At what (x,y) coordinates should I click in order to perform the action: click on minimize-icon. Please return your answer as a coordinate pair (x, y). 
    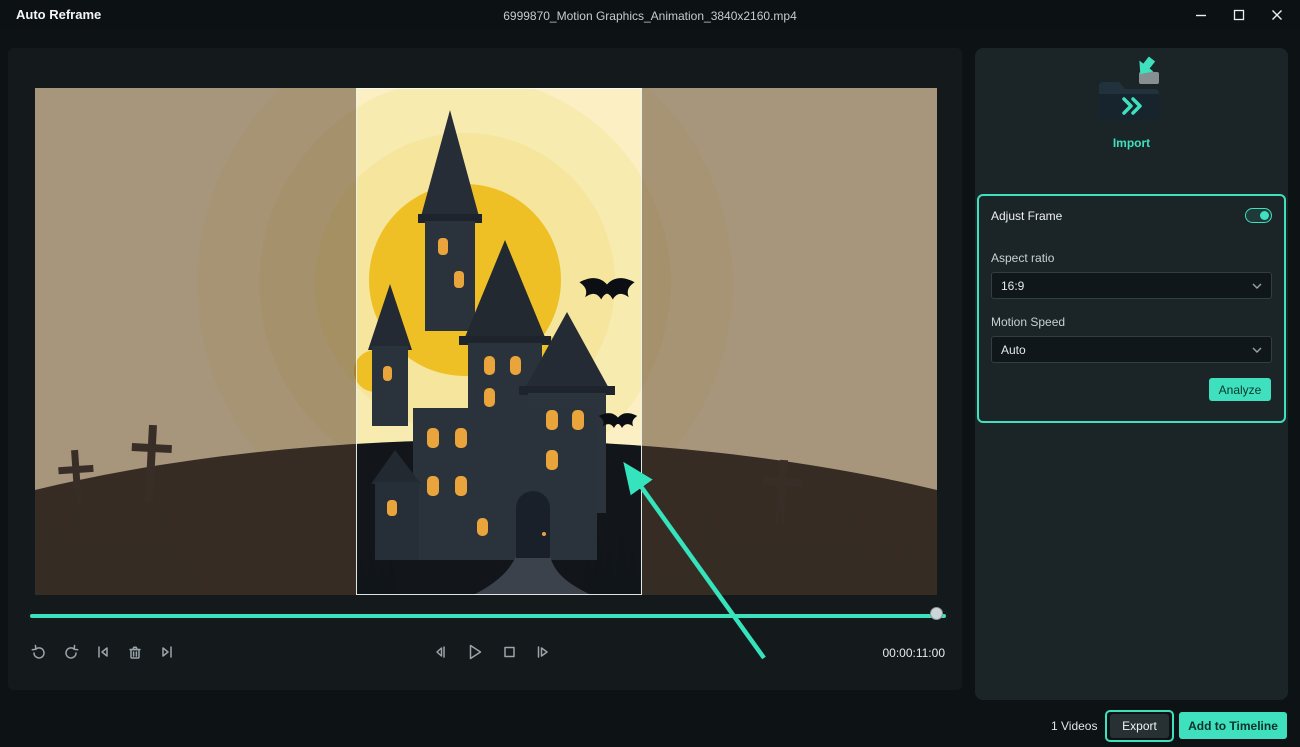
    Looking at the image, I should click on (1201, 15).